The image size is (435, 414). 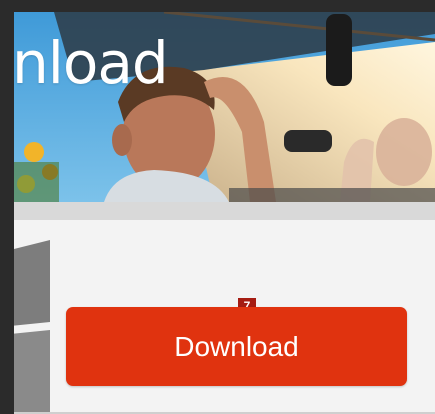 What do you see at coordinates (236, 346) in the screenshot?
I see `download-button: Download` at bounding box center [236, 346].